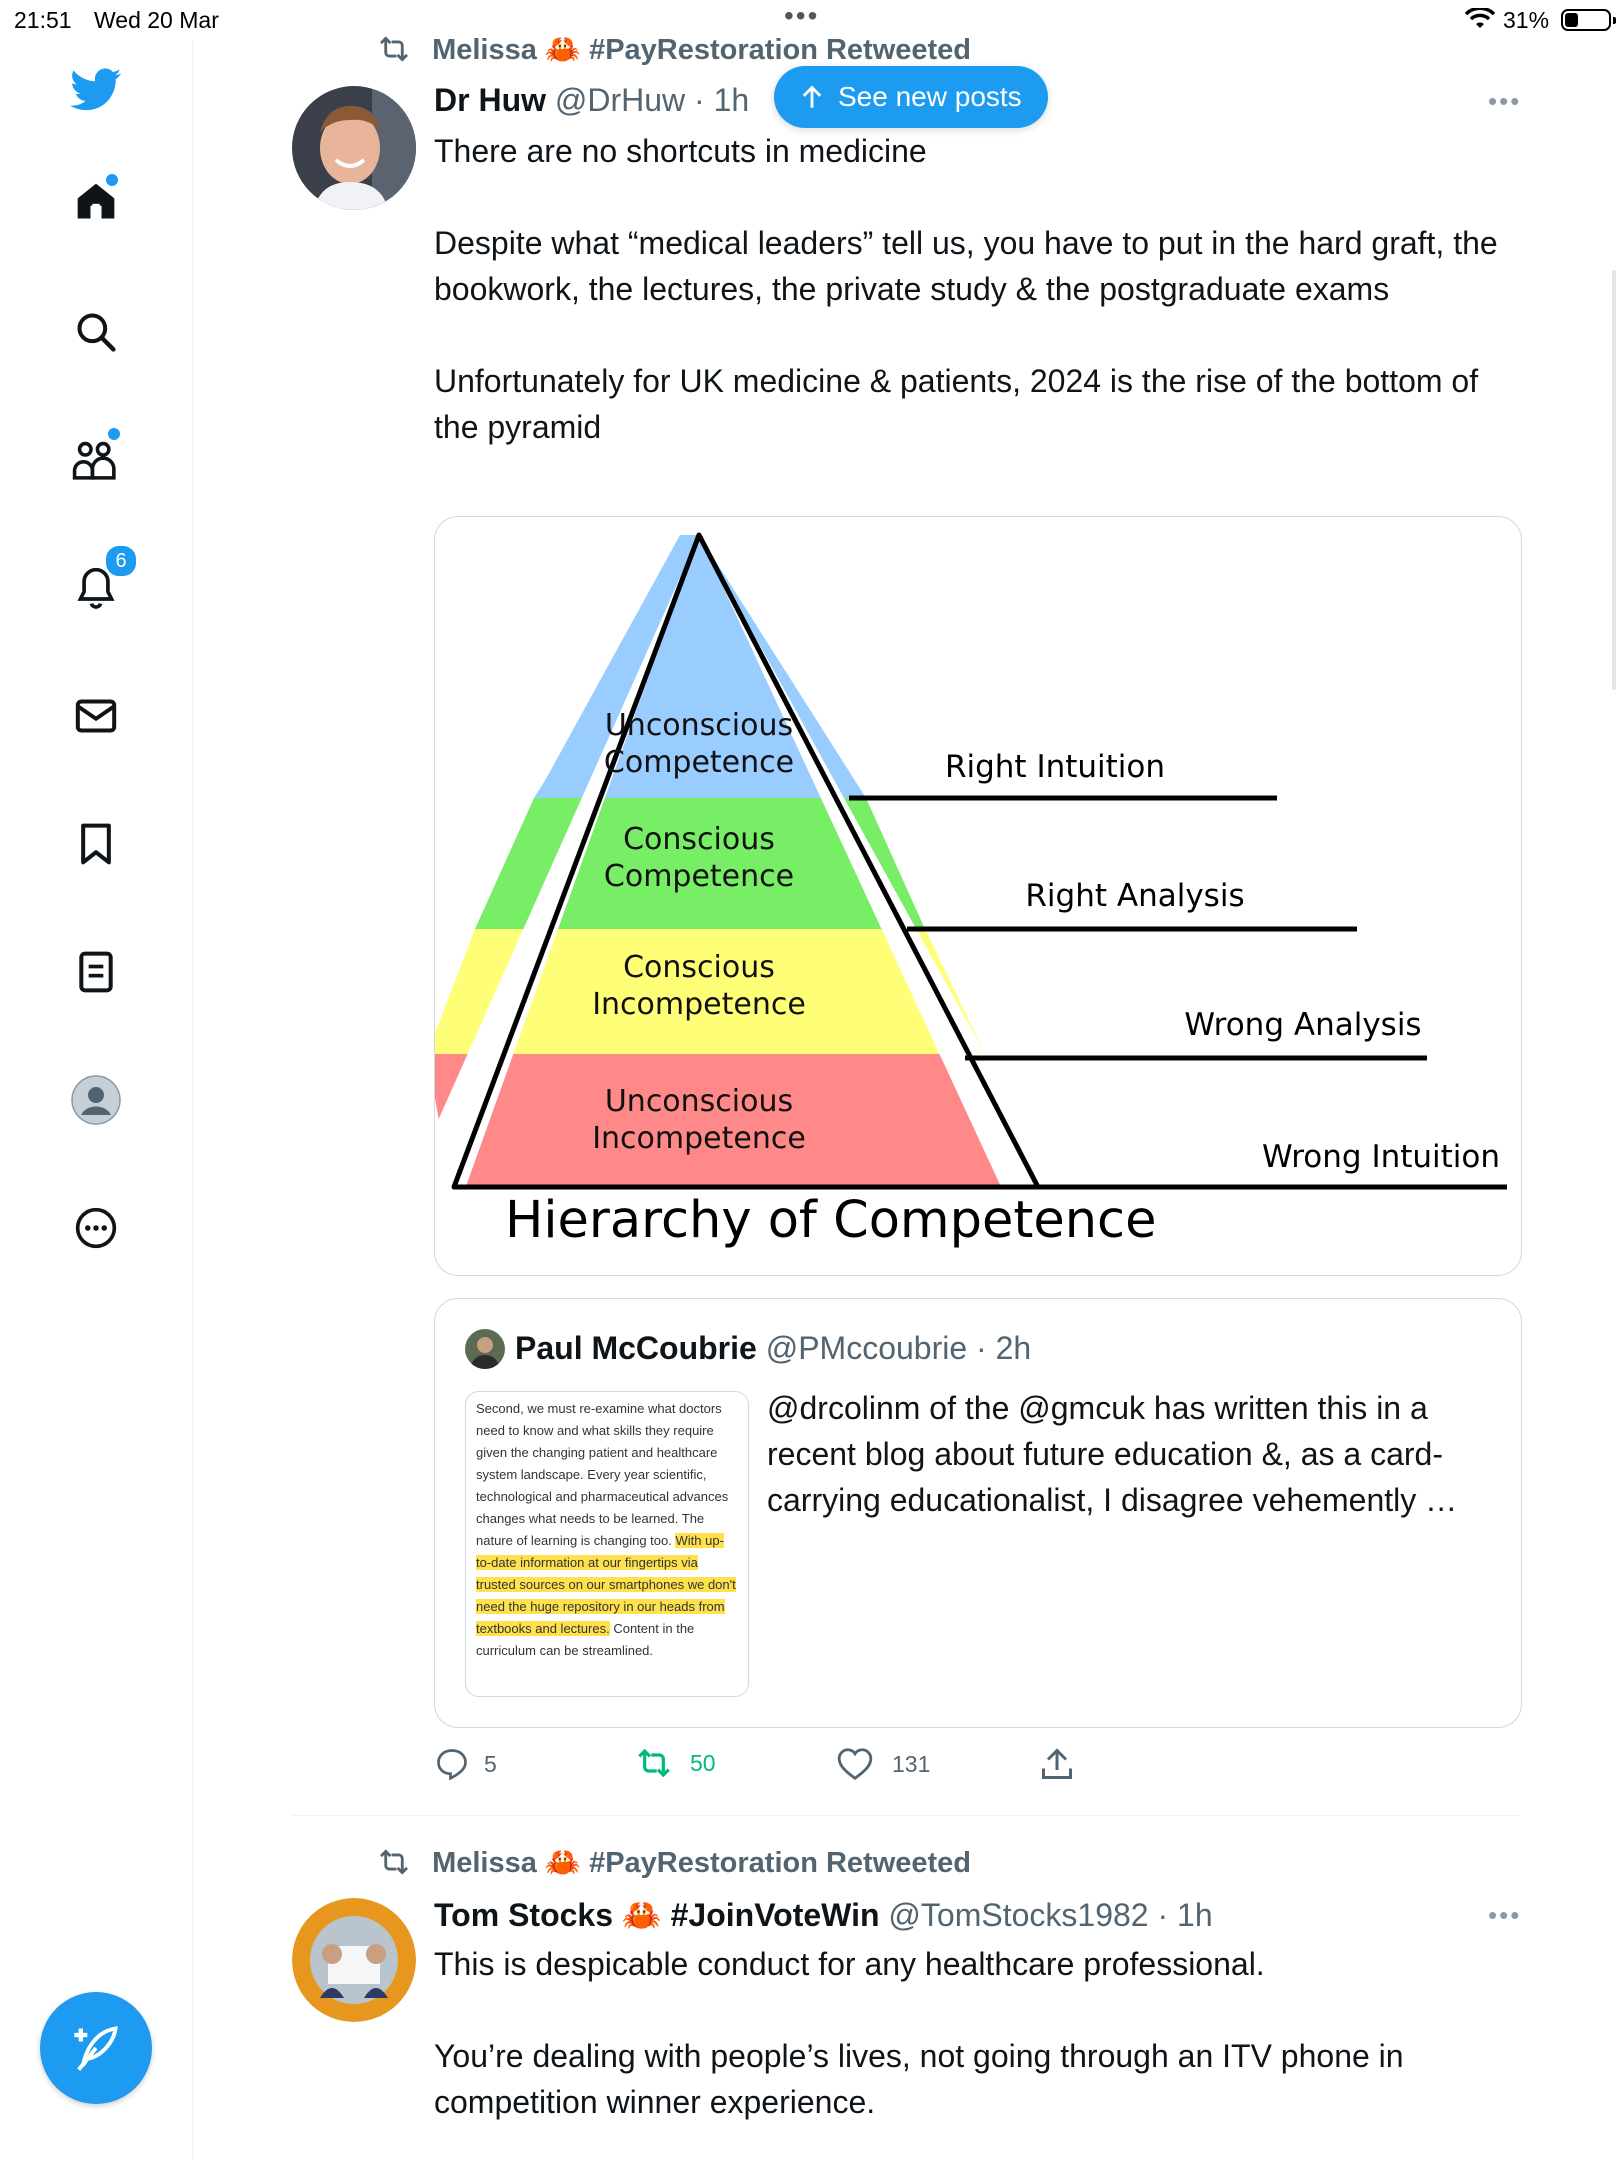 The height and width of the screenshot is (2160, 1620). What do you see at coordinates (699, 876) in the screenshot?
I see `level2-line2: Competence` at bounding box center [699, 876].